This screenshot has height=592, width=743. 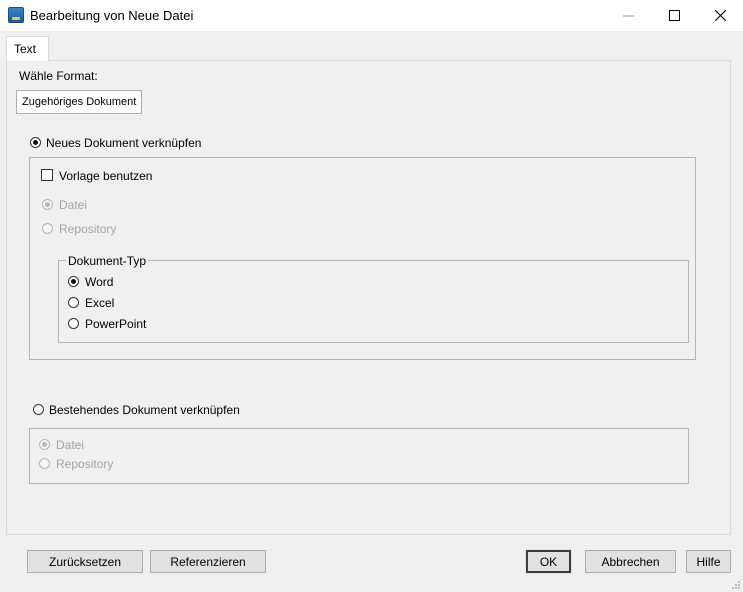 I want to click on maximize-button, so click(x=674, y=15).